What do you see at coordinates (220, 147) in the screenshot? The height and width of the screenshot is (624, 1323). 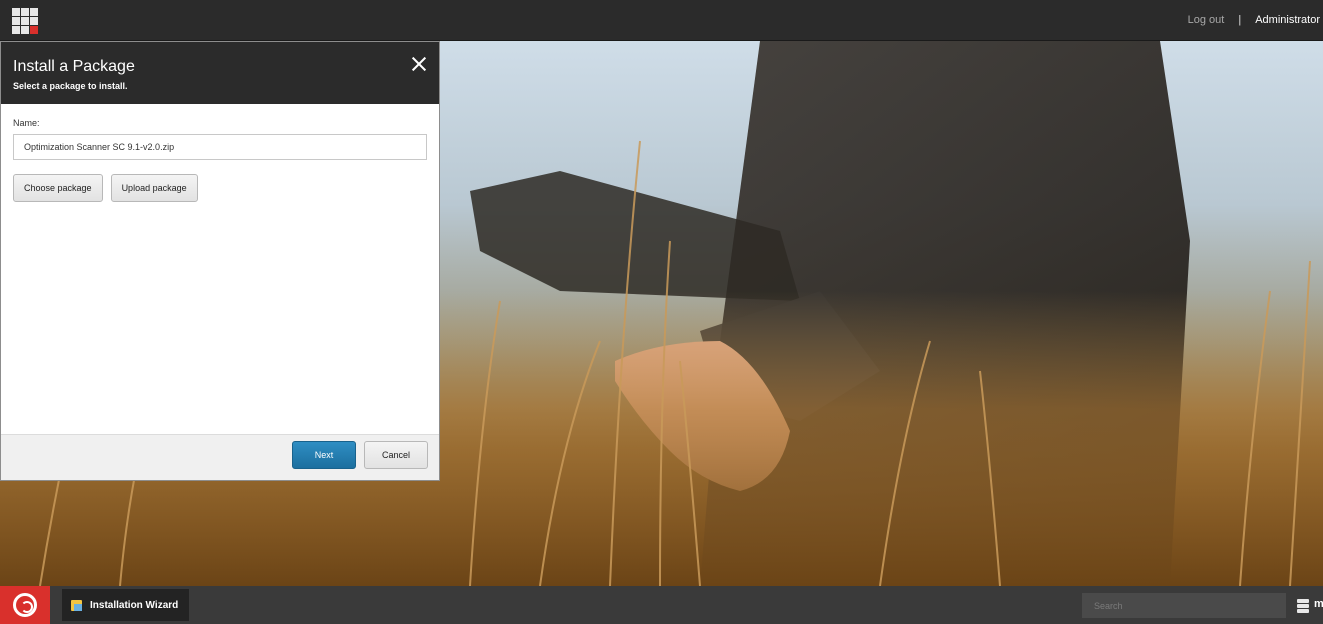 I see `package-name-input` at bounding box center [220, 147].